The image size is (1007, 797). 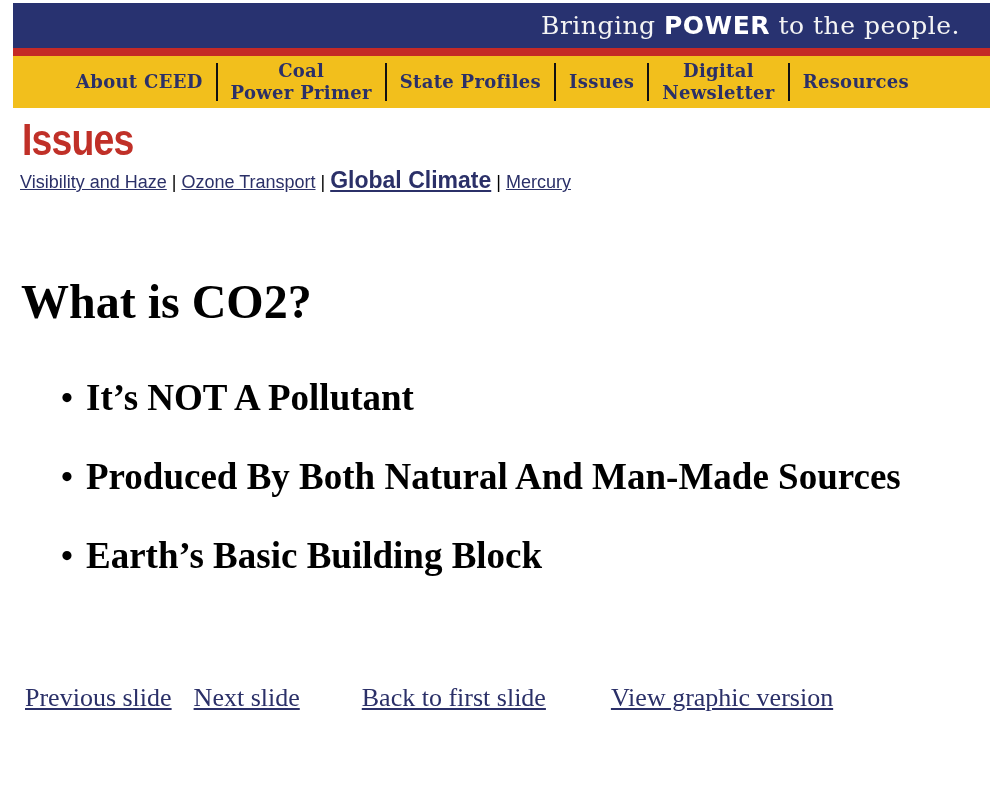 I want to click on tagline: Bringing POWER to the people., so click(x=750, y=25).